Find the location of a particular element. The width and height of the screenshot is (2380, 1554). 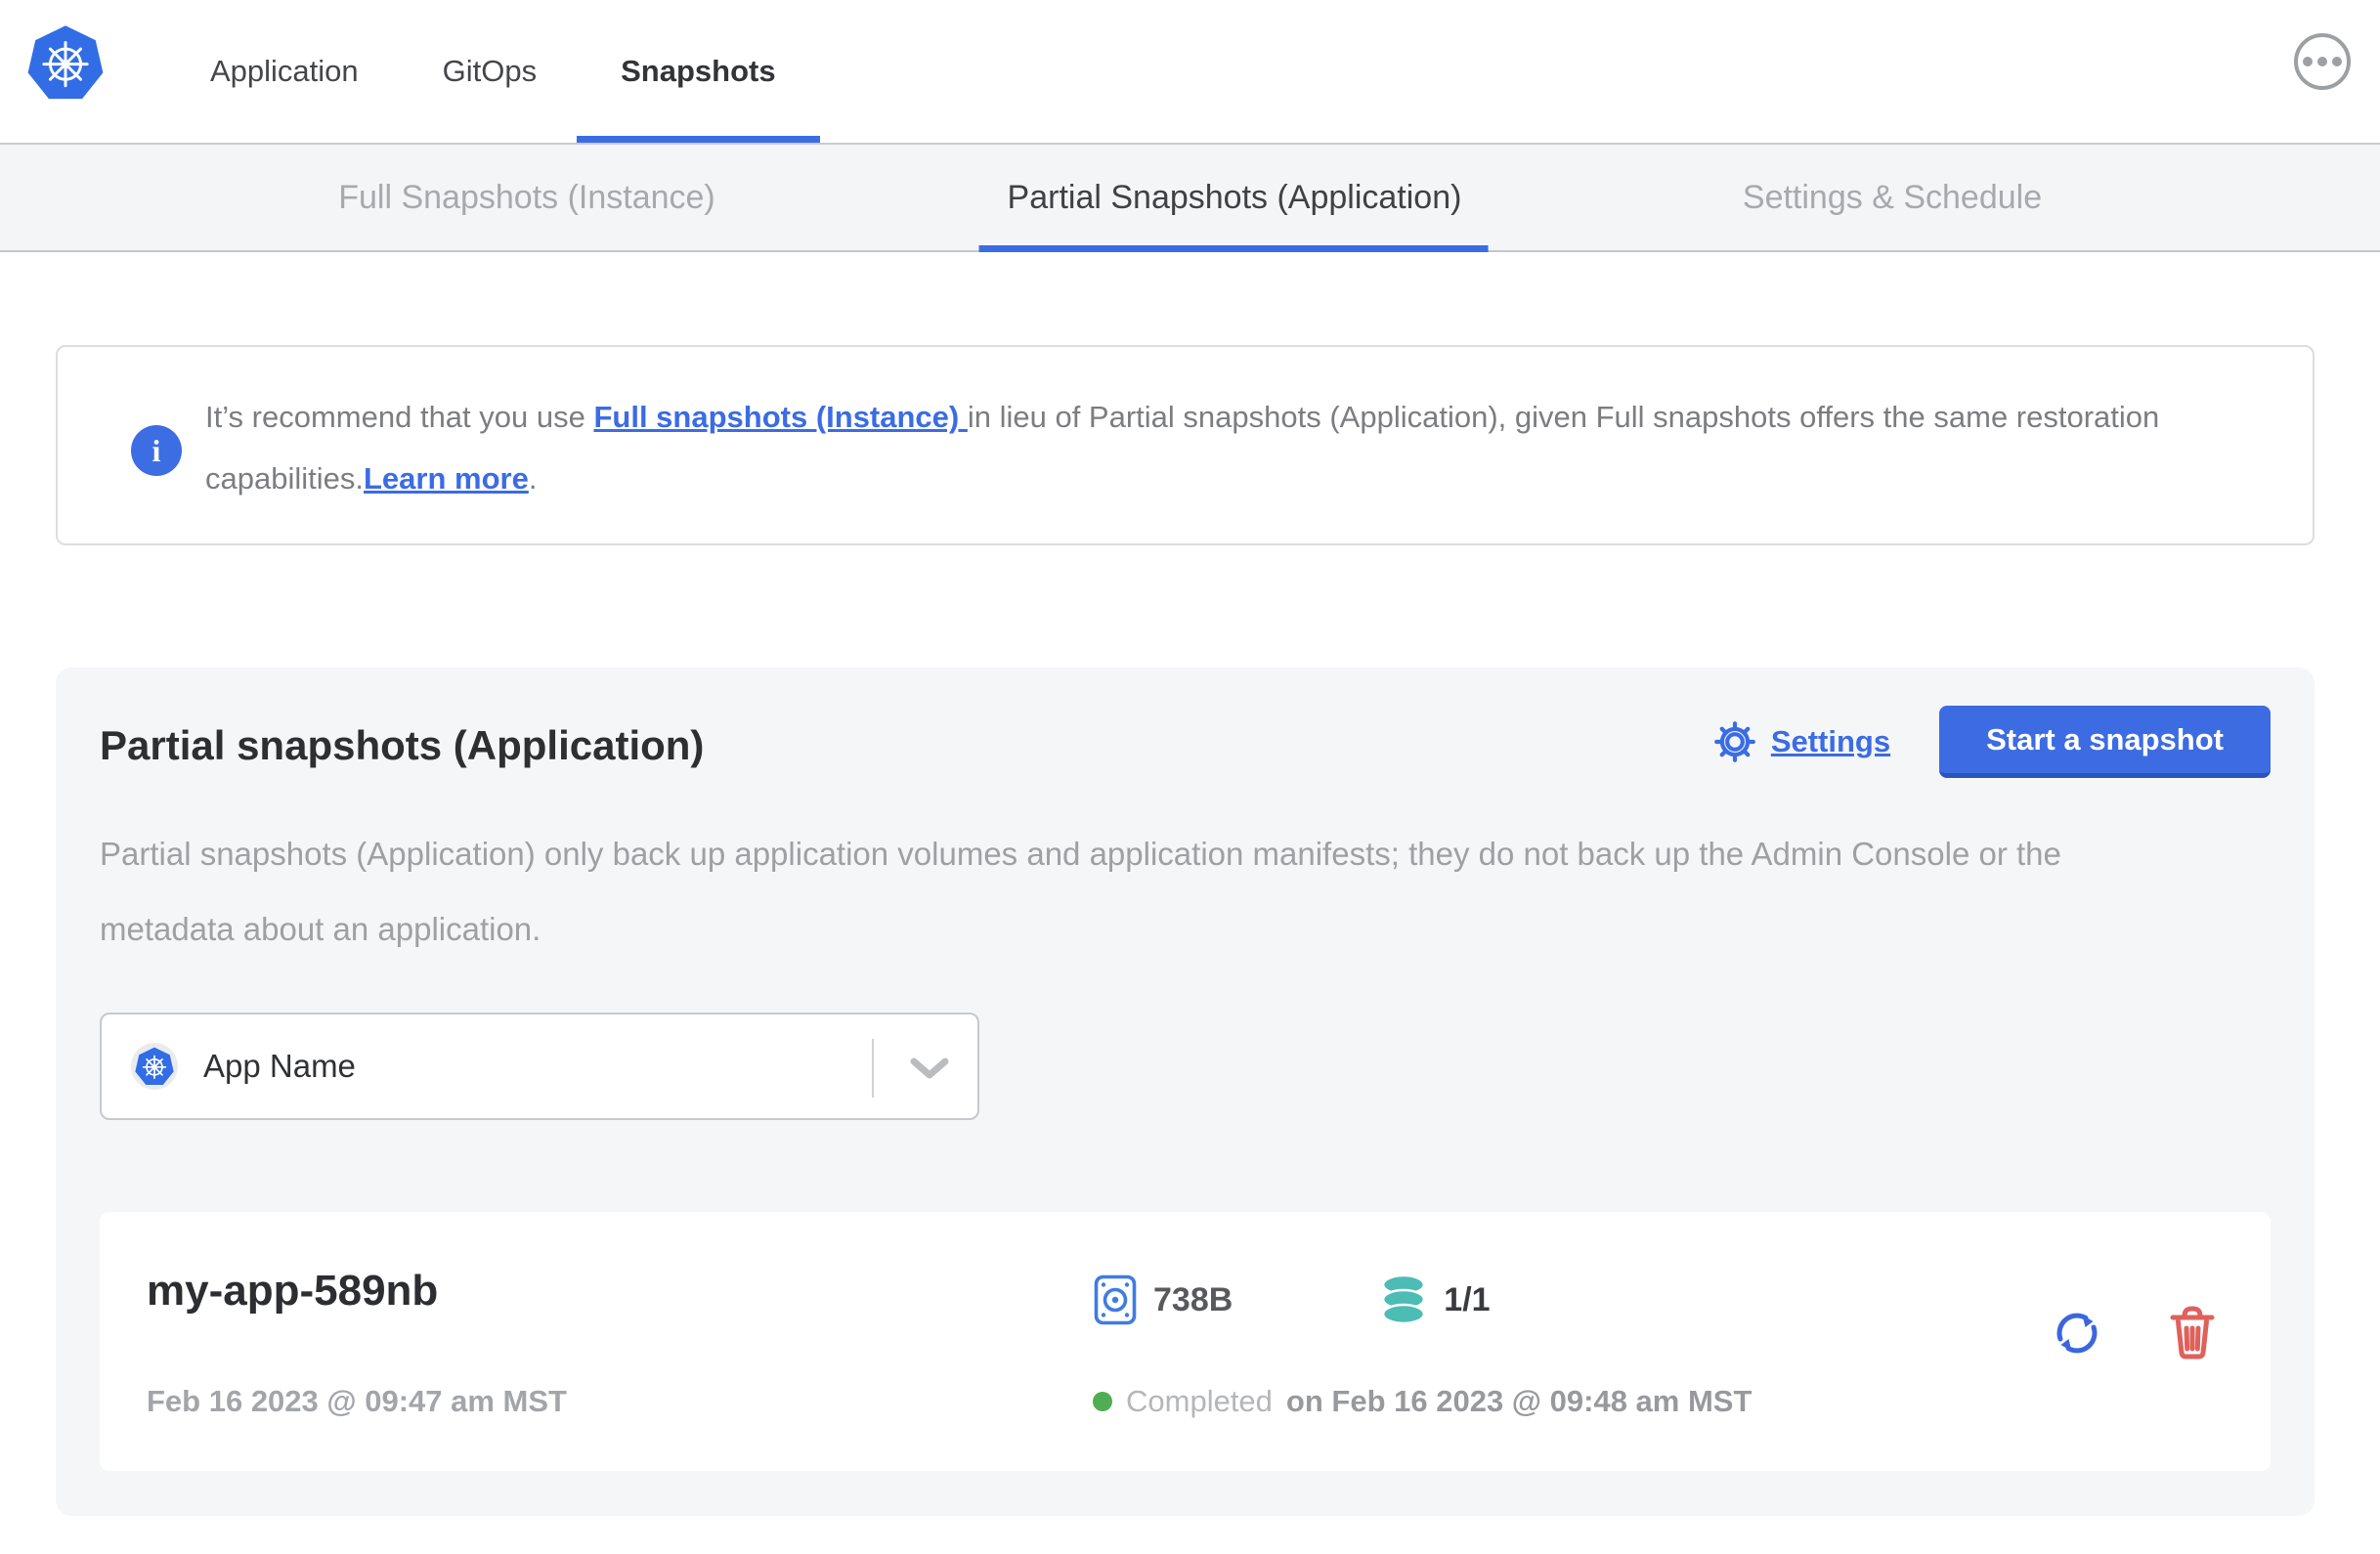

selector-divider is located at coordinates (873, 1068).